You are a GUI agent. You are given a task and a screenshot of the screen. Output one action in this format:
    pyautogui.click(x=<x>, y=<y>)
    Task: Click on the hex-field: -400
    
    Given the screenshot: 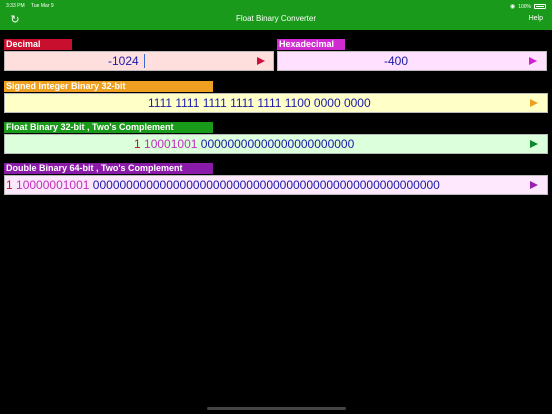 What is the action you would take?
    pyautogui.click(x=412, y=61)
    